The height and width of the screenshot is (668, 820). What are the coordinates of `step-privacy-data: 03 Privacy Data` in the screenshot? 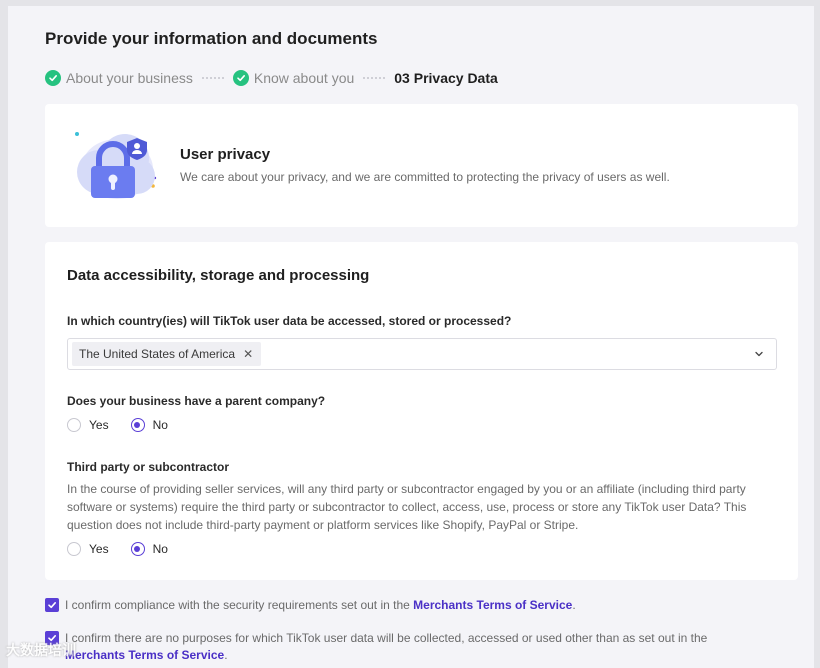 It's located at (446, 78).